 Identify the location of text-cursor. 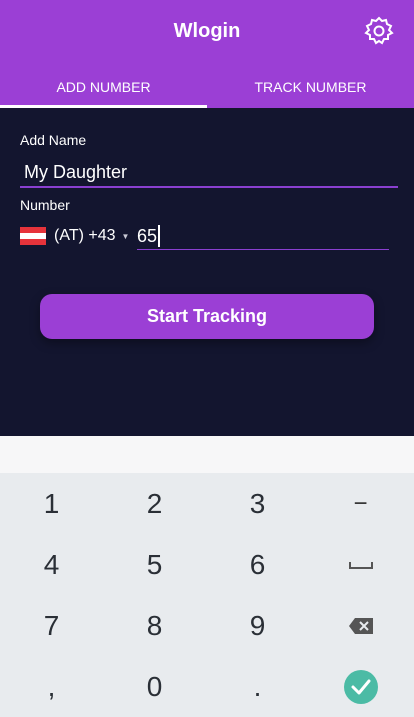
(159, 236).